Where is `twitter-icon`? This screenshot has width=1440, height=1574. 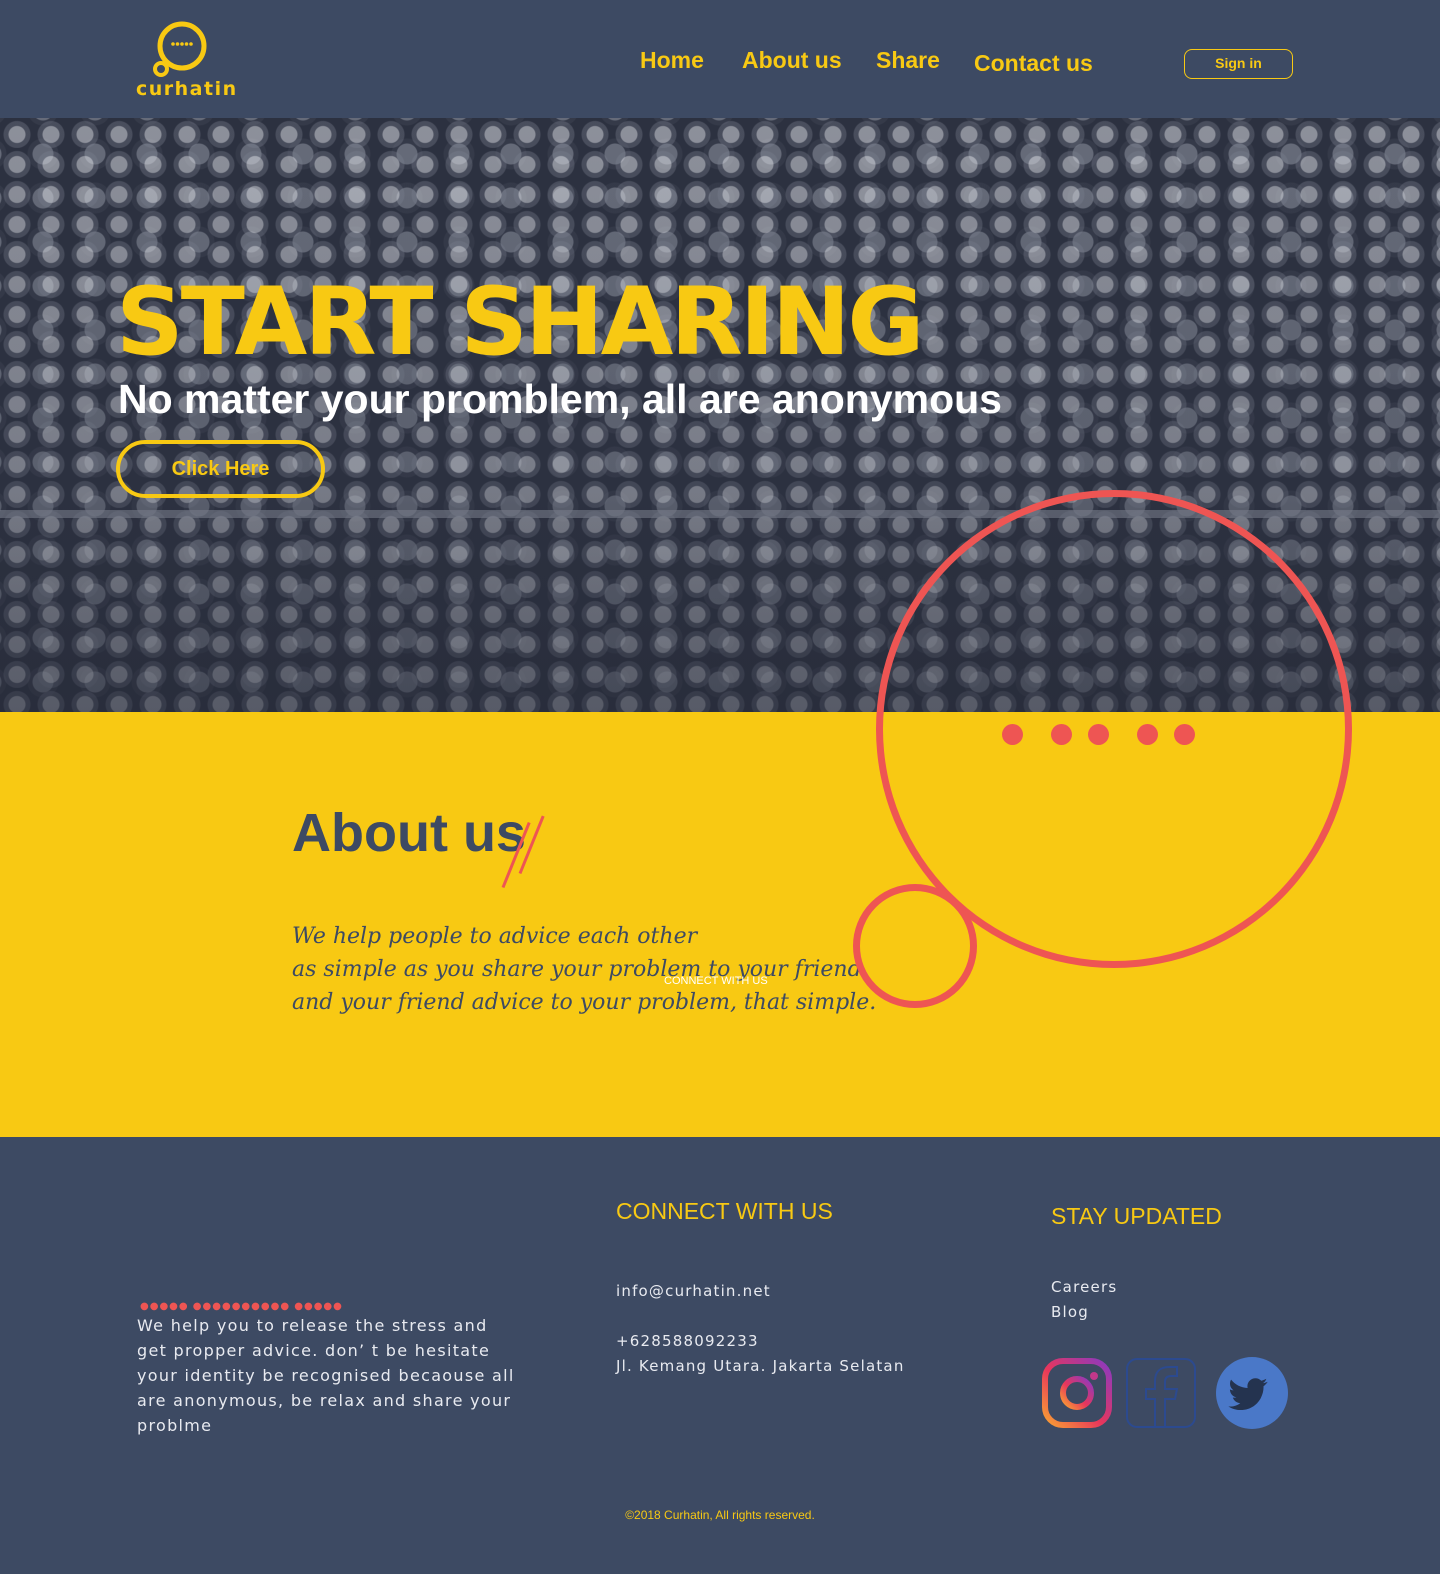 twitter-icon is located at coordinates (1252, 1393).